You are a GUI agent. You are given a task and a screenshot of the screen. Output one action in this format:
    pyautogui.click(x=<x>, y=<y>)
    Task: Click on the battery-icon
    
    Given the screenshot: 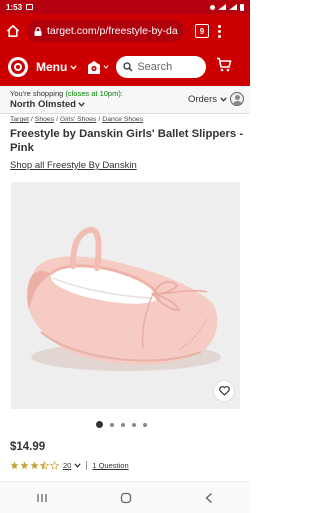 What is the action you would take?
    pyautogui.click(x=242, y=7)
    